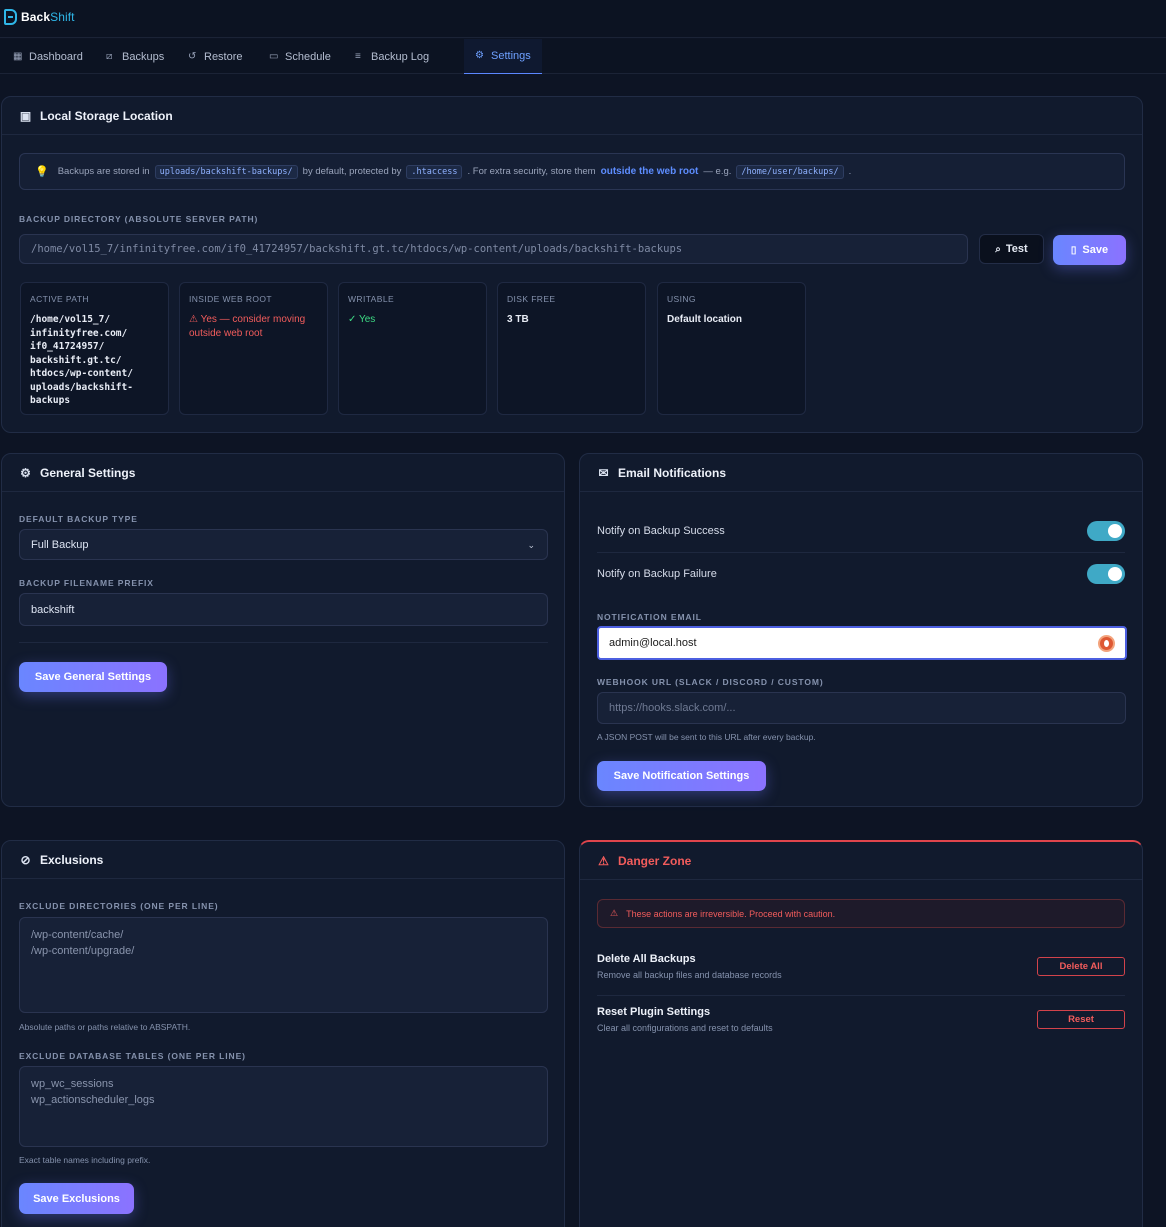  What do you see at coordinates (139, 219) in the screenshot?
I see `backup-directory-label: Backup Directory (Absolute Server Path)` at bounding box center [139, 219].